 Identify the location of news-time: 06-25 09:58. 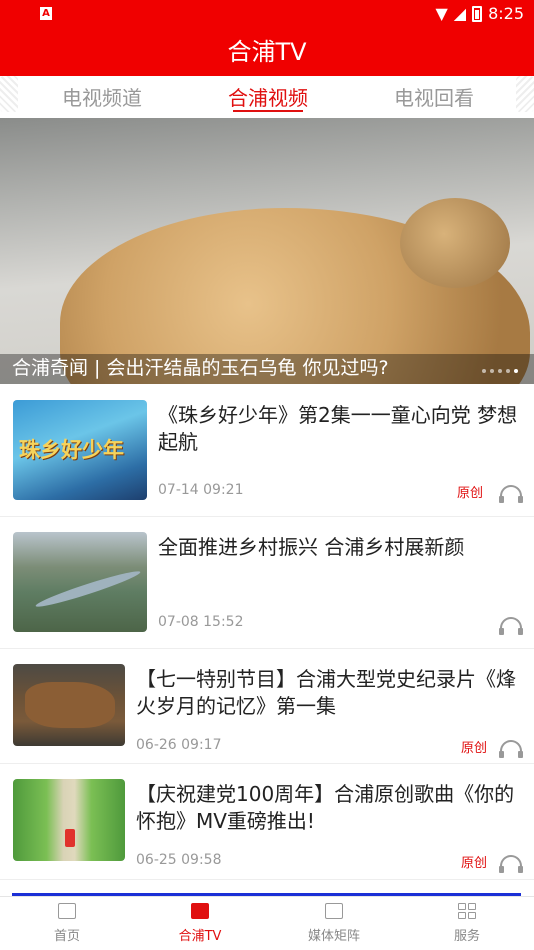
(179, 860).